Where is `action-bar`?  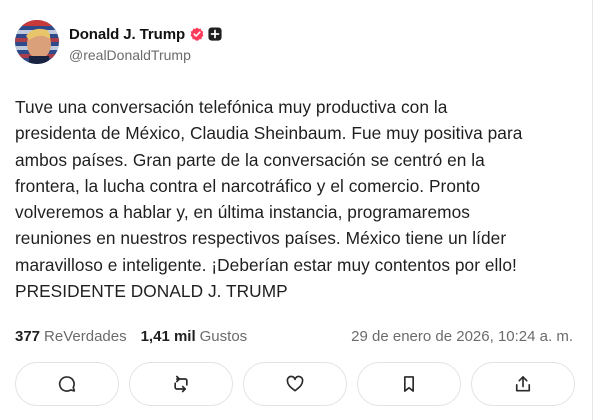
action-bar is located at coordinates (295, 384).